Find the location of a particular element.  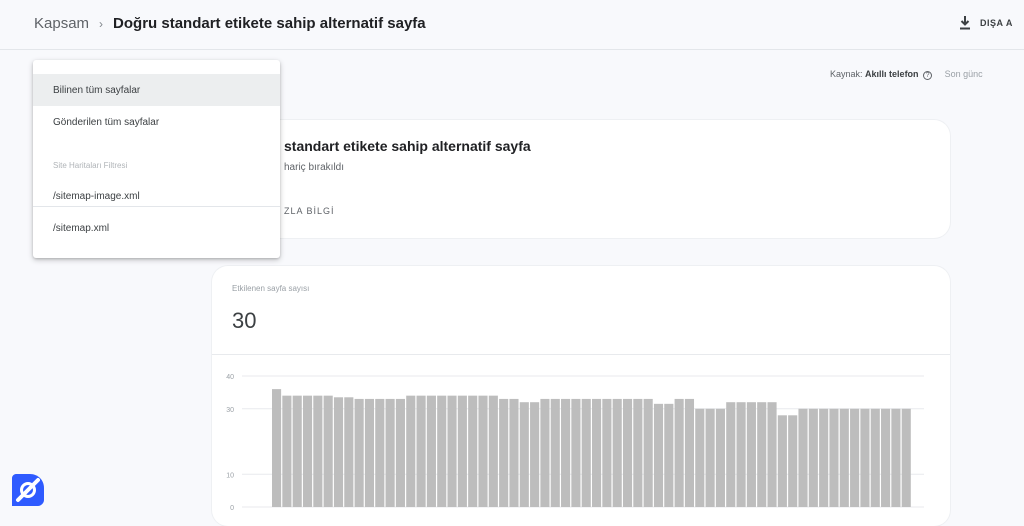

affected-pages-count: 30 is located at coordinates (244, 320).